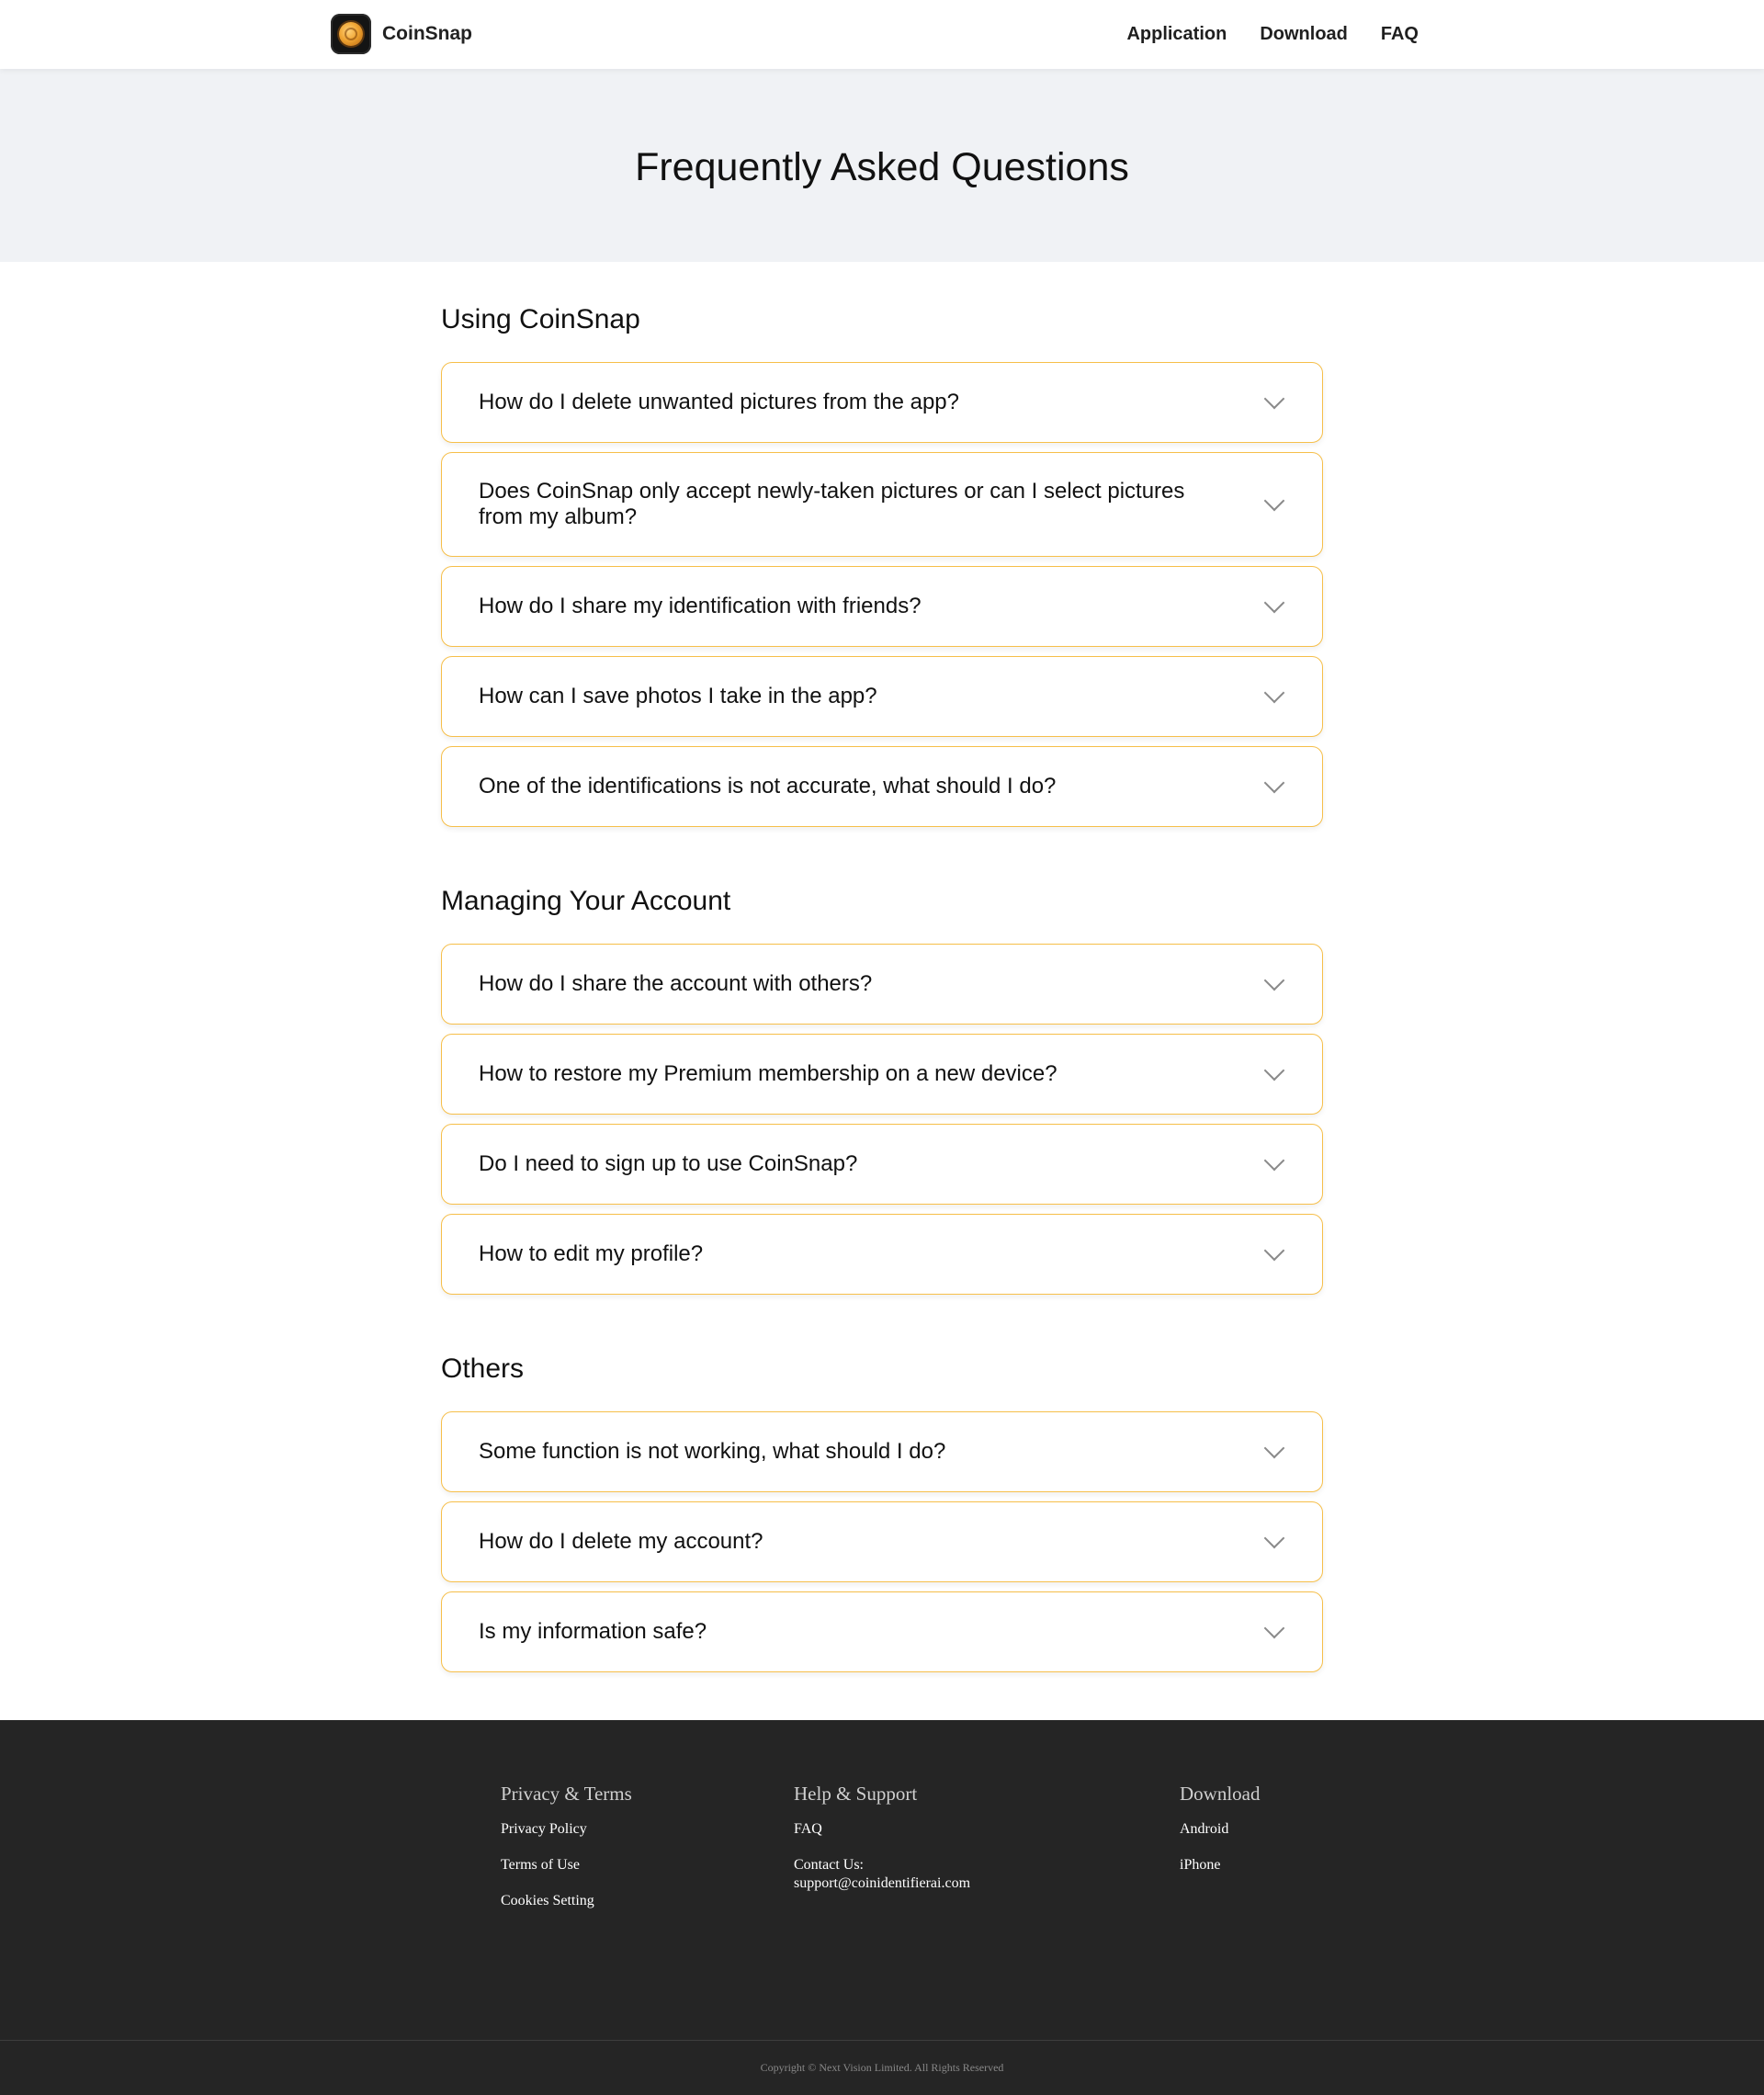 The height and width of the screenshot is (2095, 1764). I want to click on brand-link: CoinSnap, so click(402, 34).